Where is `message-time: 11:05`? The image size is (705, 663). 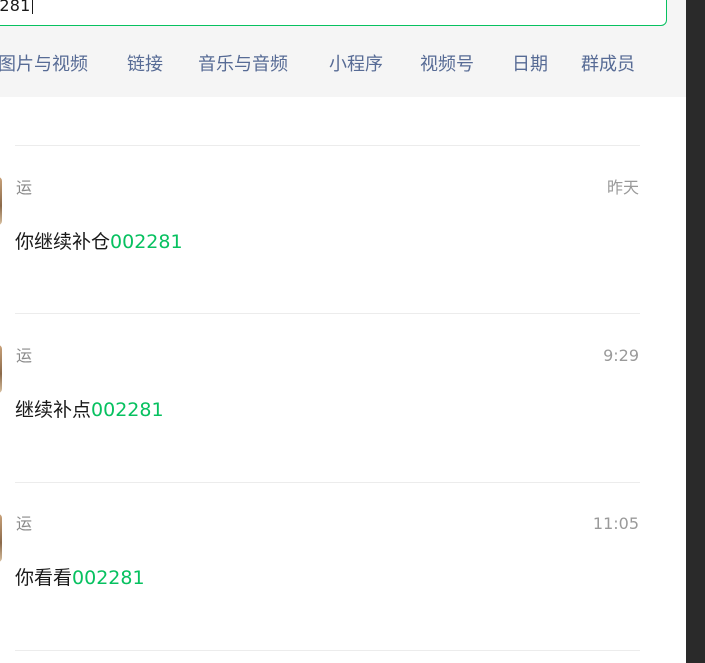
message-time: 11:05 is located at coordinates (615, 523).